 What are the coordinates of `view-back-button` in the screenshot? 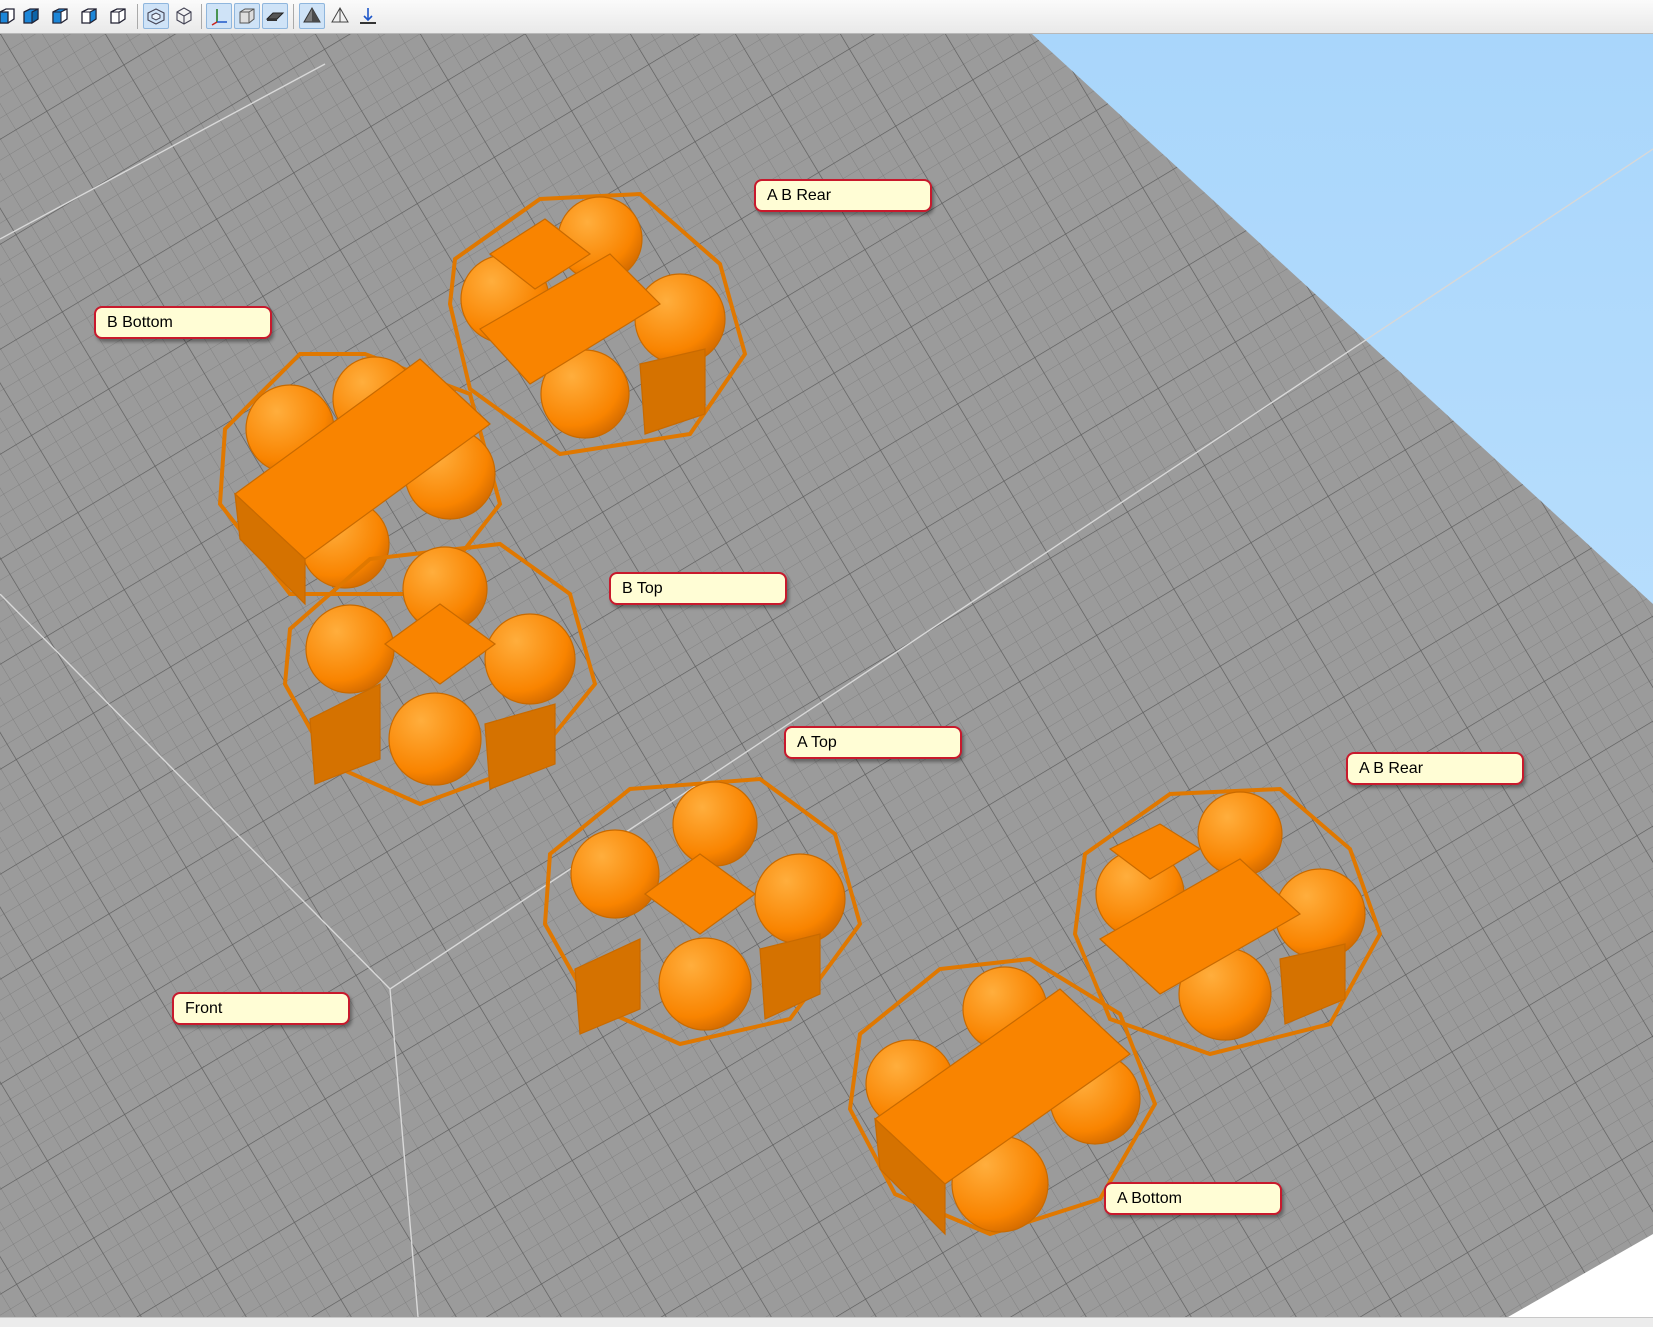 It's located at (31, 16).